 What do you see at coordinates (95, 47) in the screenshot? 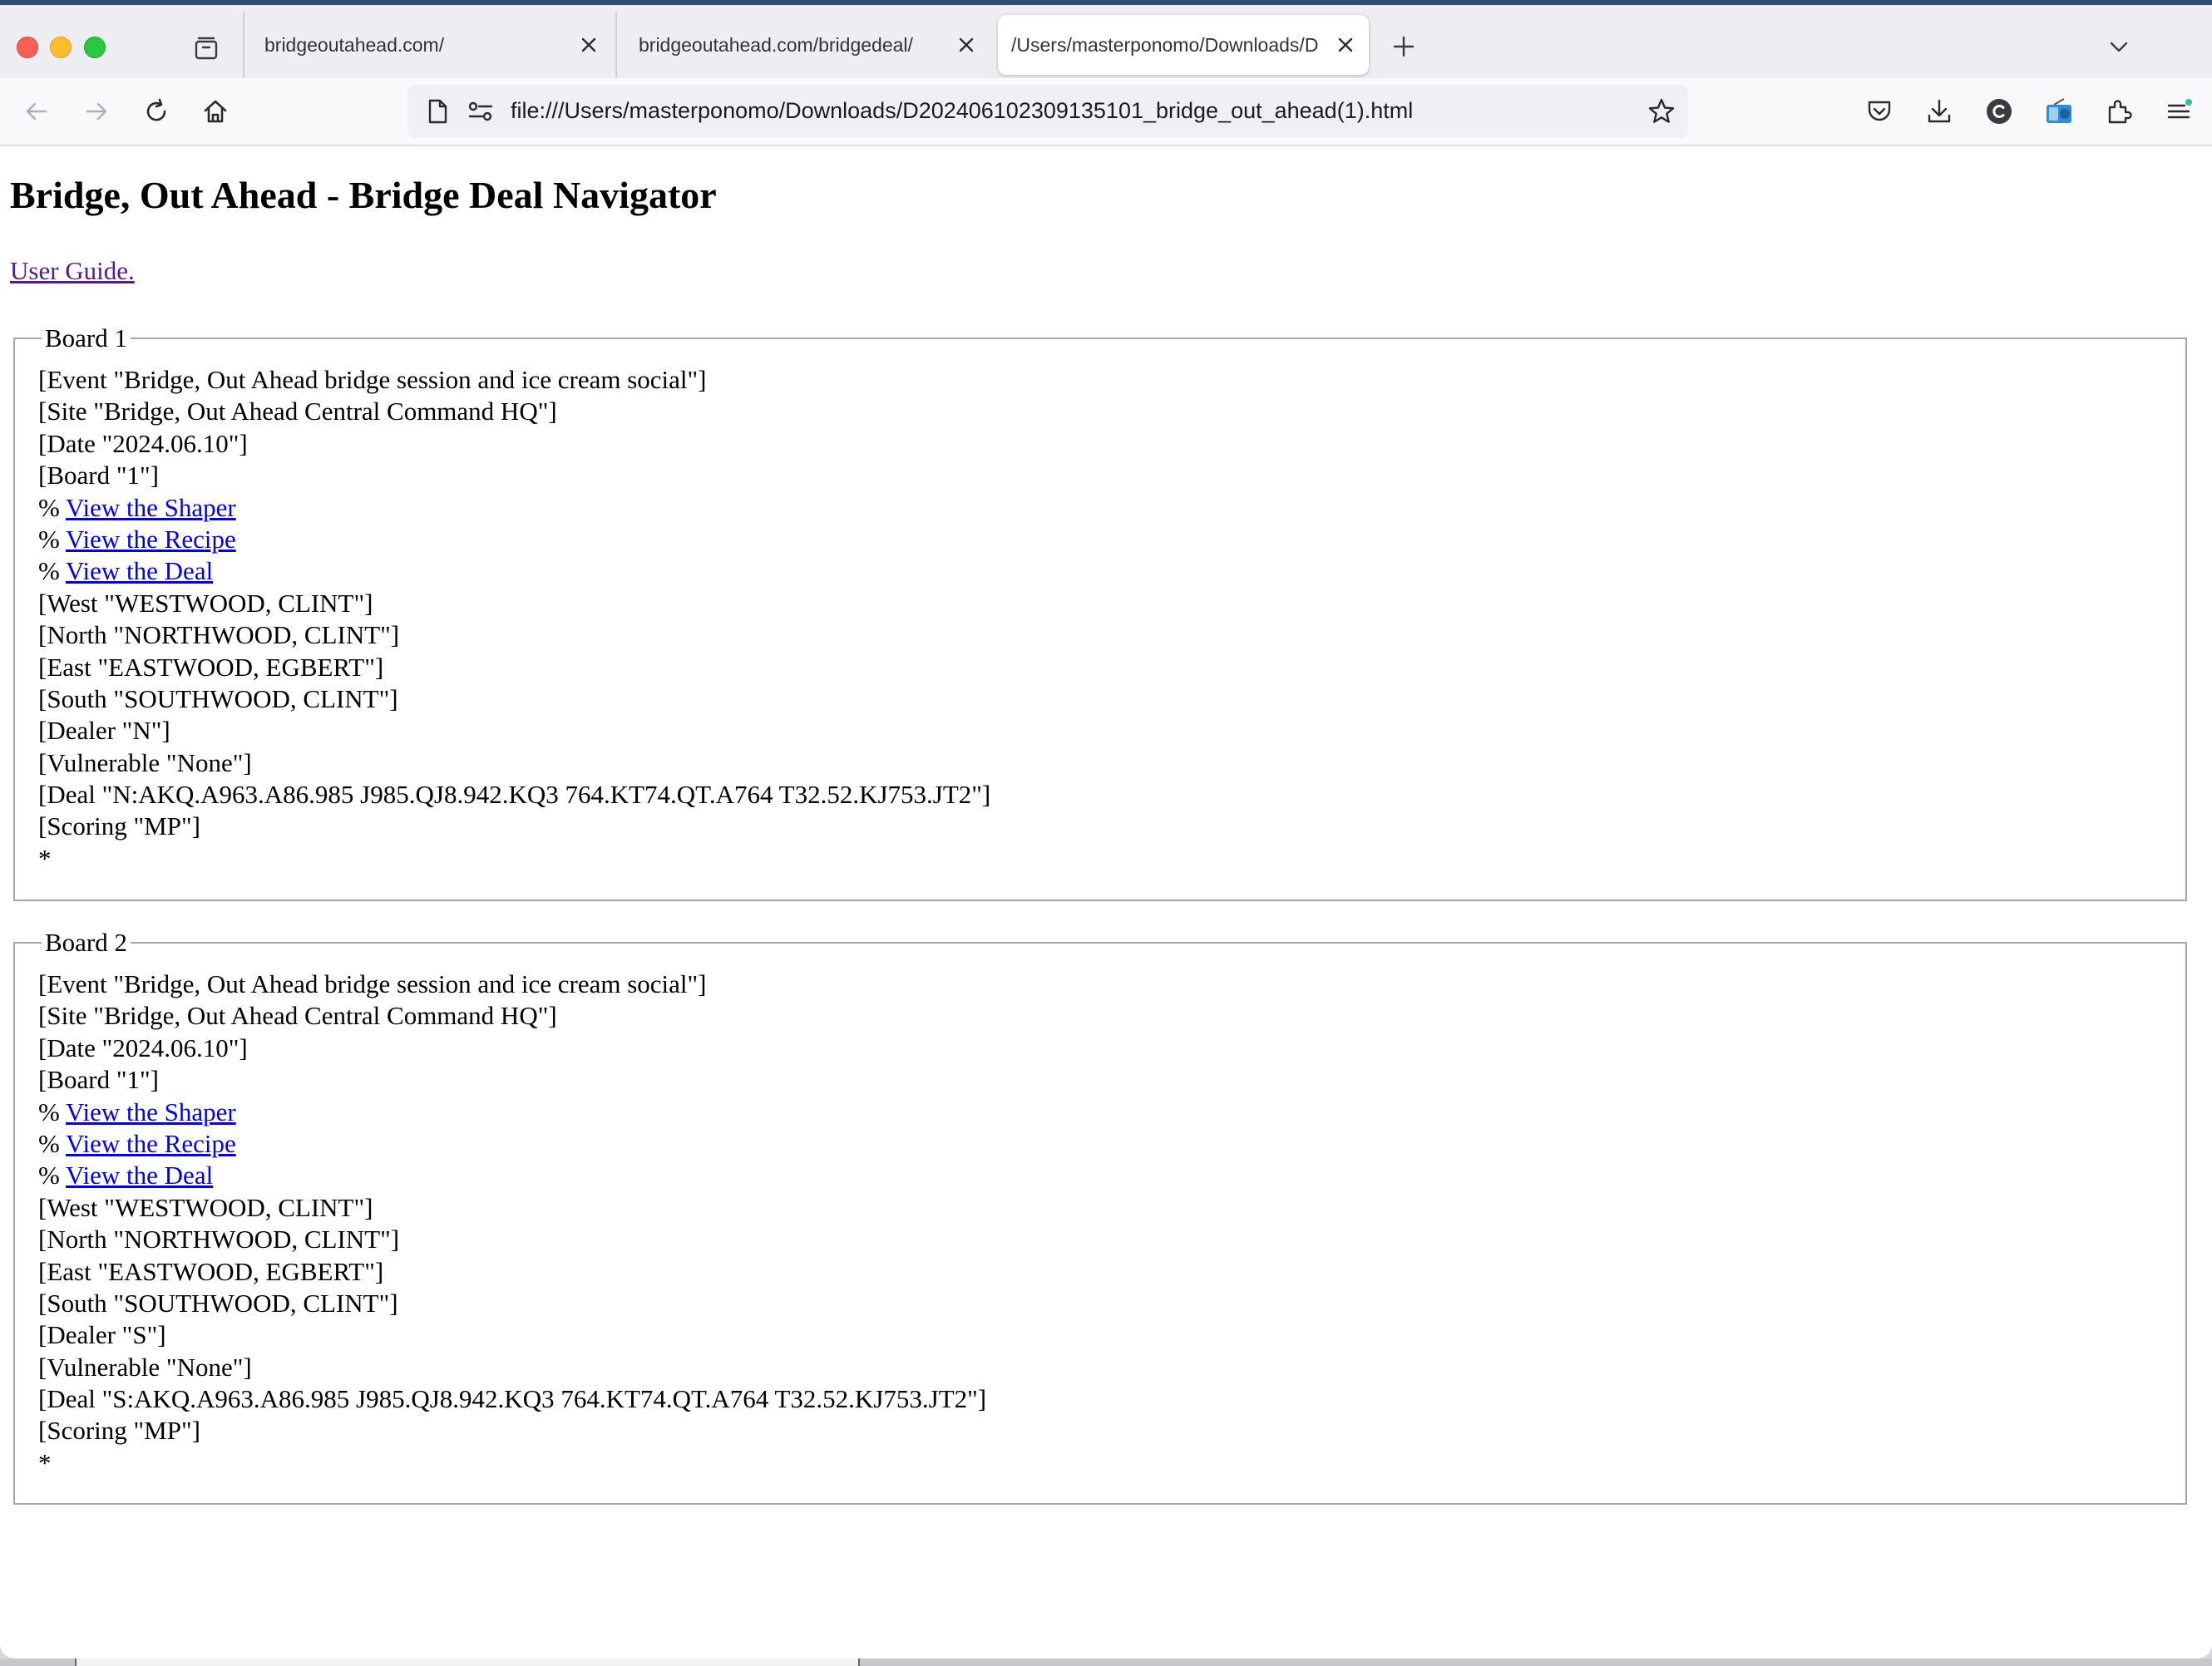
I see `zoom-window-icon` at bounding box center [95, 47].